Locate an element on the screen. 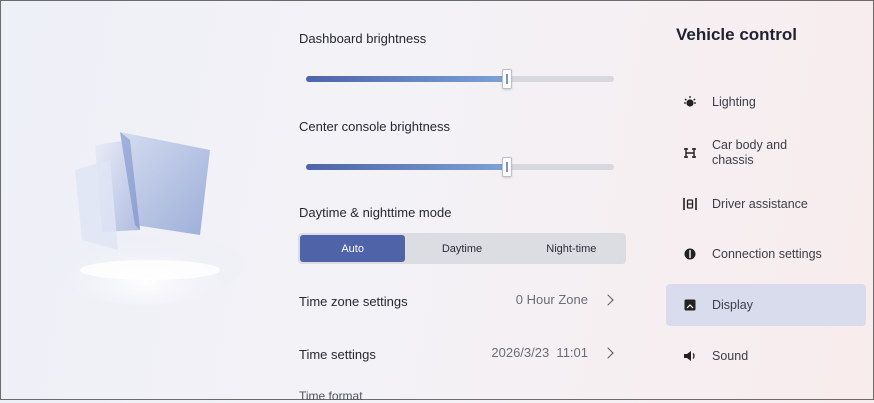 The height and width of the screenshot is (403, 874). time-settings-label: Time settings is located at coordinates (337, 354).